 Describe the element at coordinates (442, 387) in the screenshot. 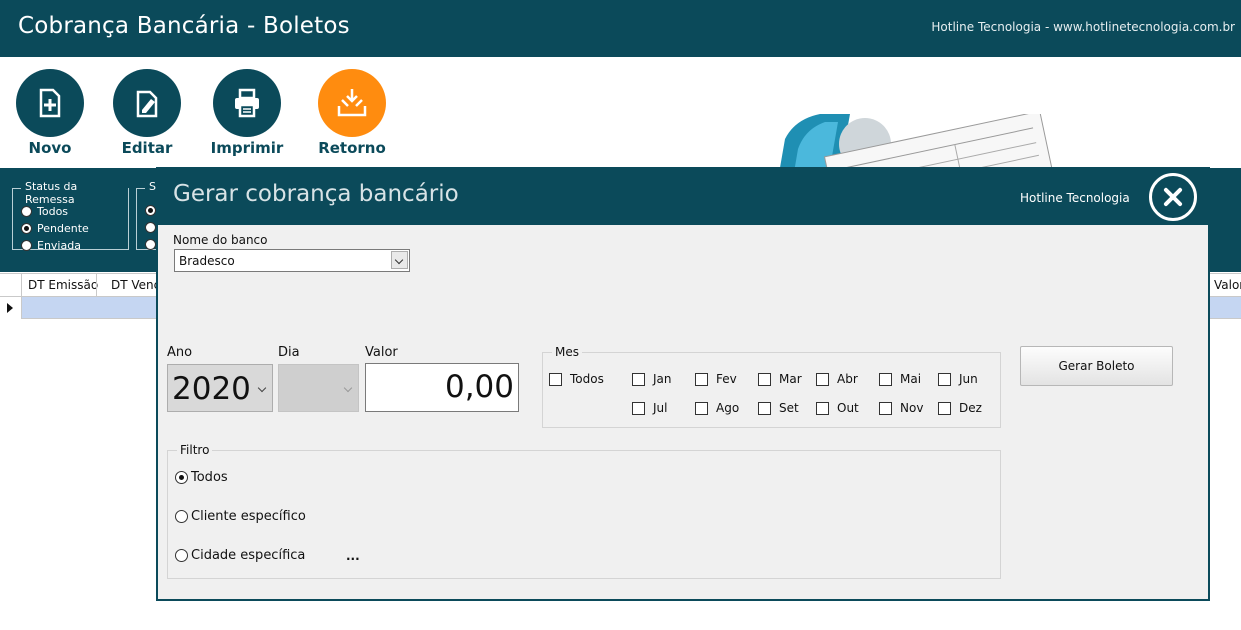

I see `valor-input: 0,00` at that location.